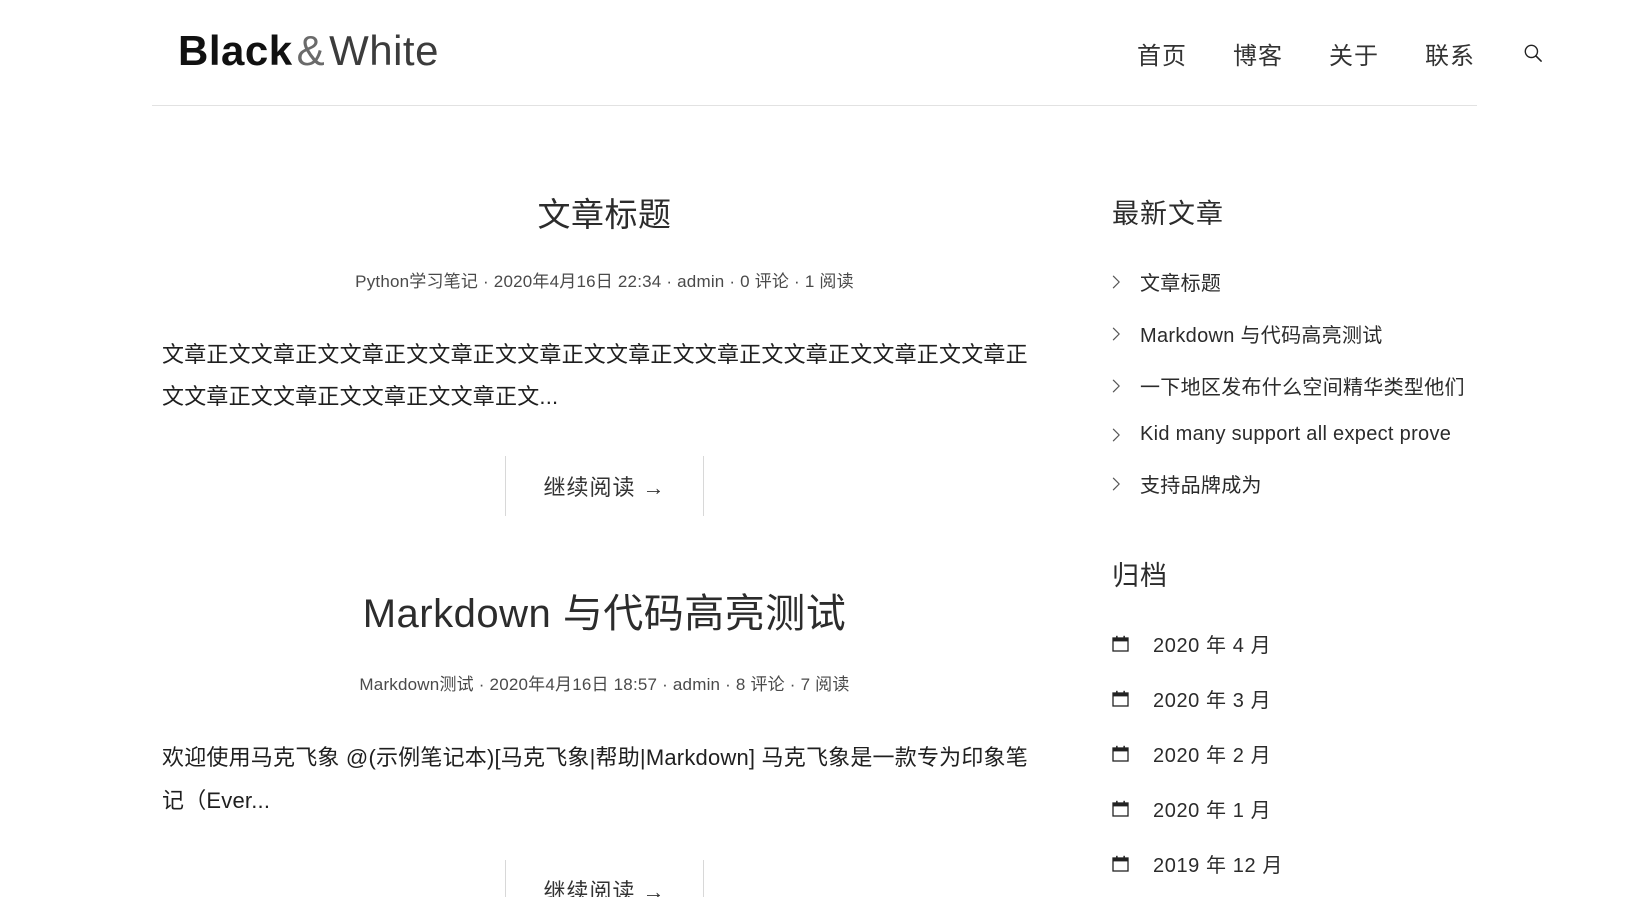 This screenshot has height=897, width=1629. Describe the element at coordinates (1333, 863) in the screenshot. I see `list-item: 2019 年 12 月` at that location.